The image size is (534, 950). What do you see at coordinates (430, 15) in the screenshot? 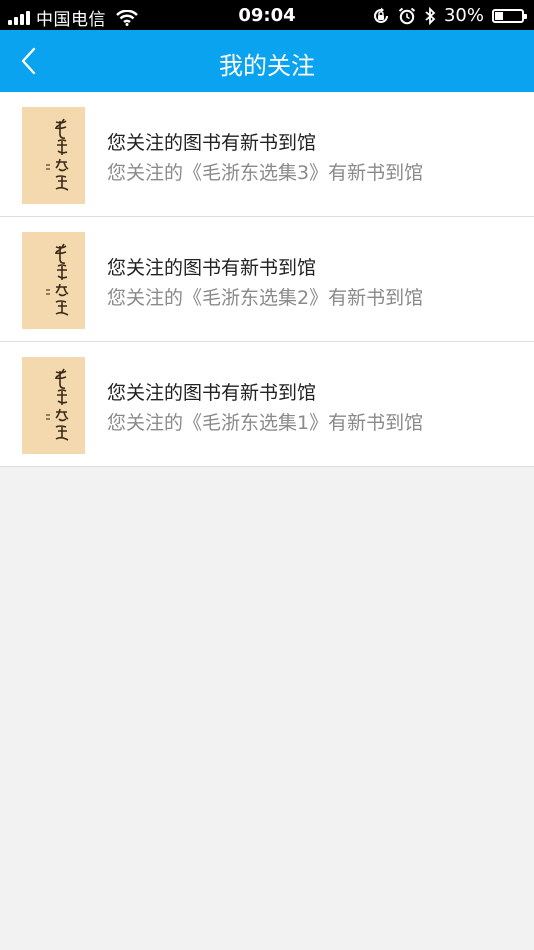
I see `bluetooth-icon` at bounding box center [430, 15].